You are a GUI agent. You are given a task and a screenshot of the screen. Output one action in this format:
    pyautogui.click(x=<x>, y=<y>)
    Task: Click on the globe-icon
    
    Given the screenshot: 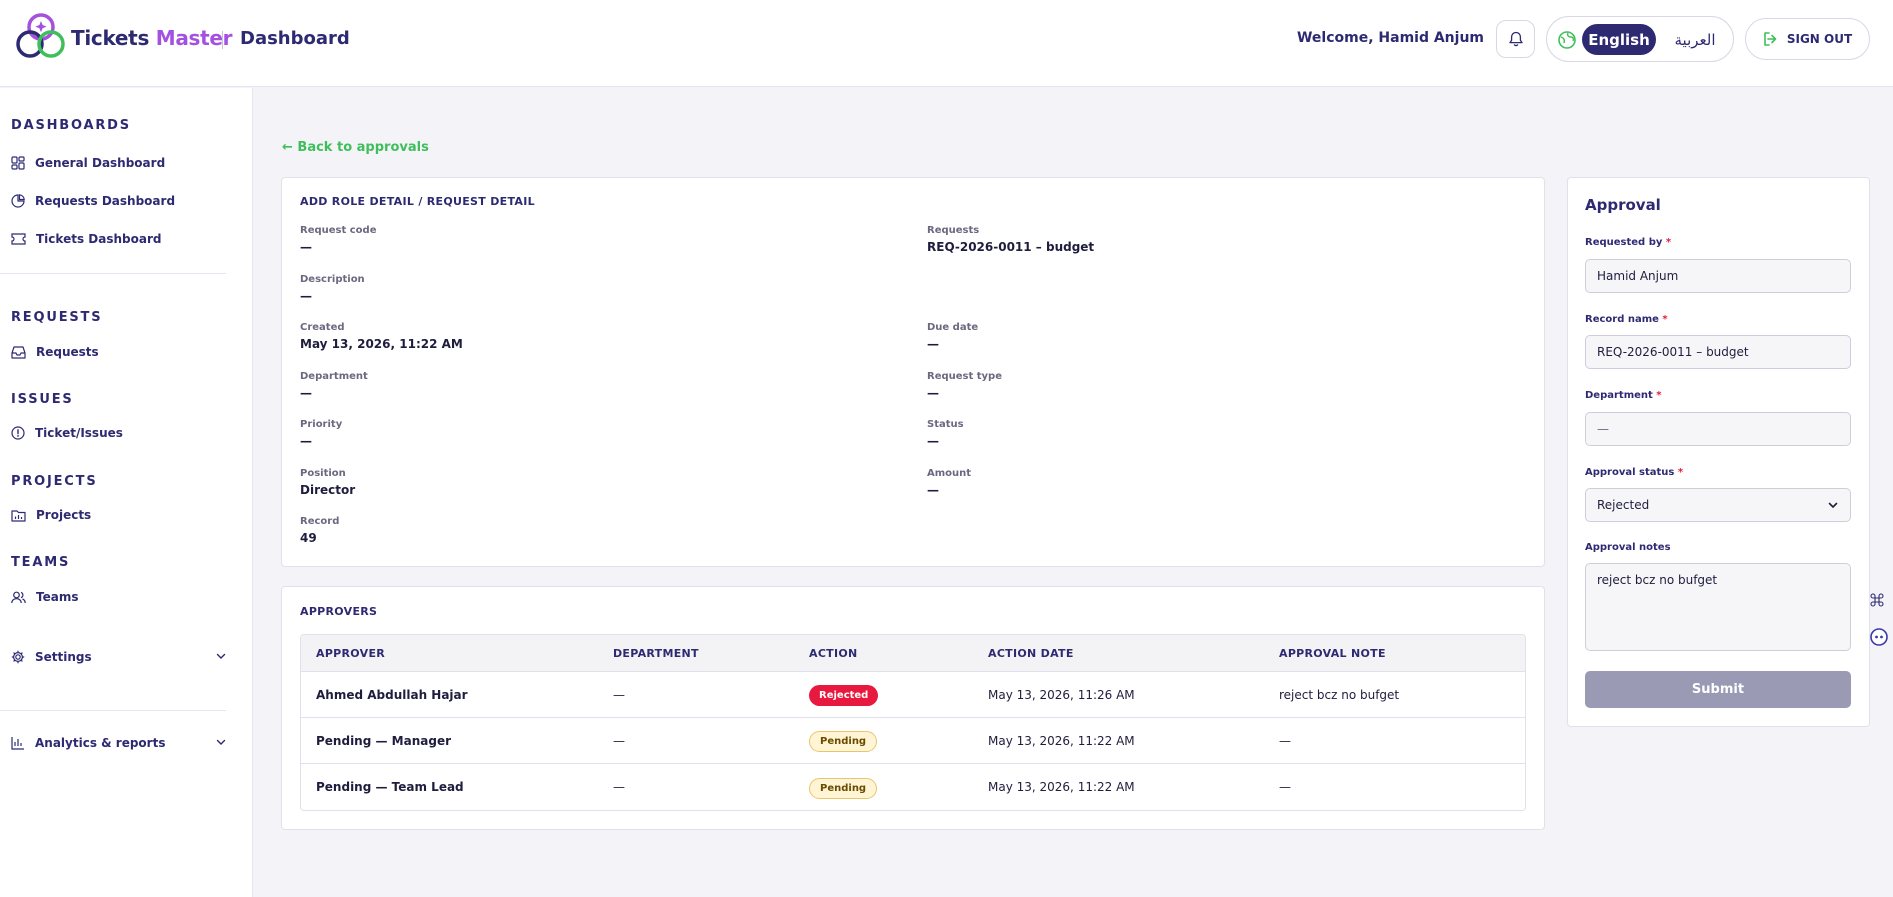 What is the action you would take?
    pyautogui.click(x=1567, y=40)
    